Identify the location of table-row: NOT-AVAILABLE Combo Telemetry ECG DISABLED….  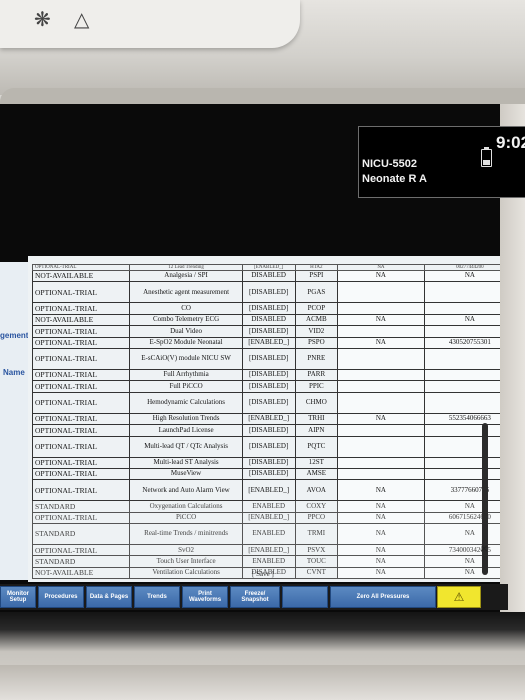
(265, 320).